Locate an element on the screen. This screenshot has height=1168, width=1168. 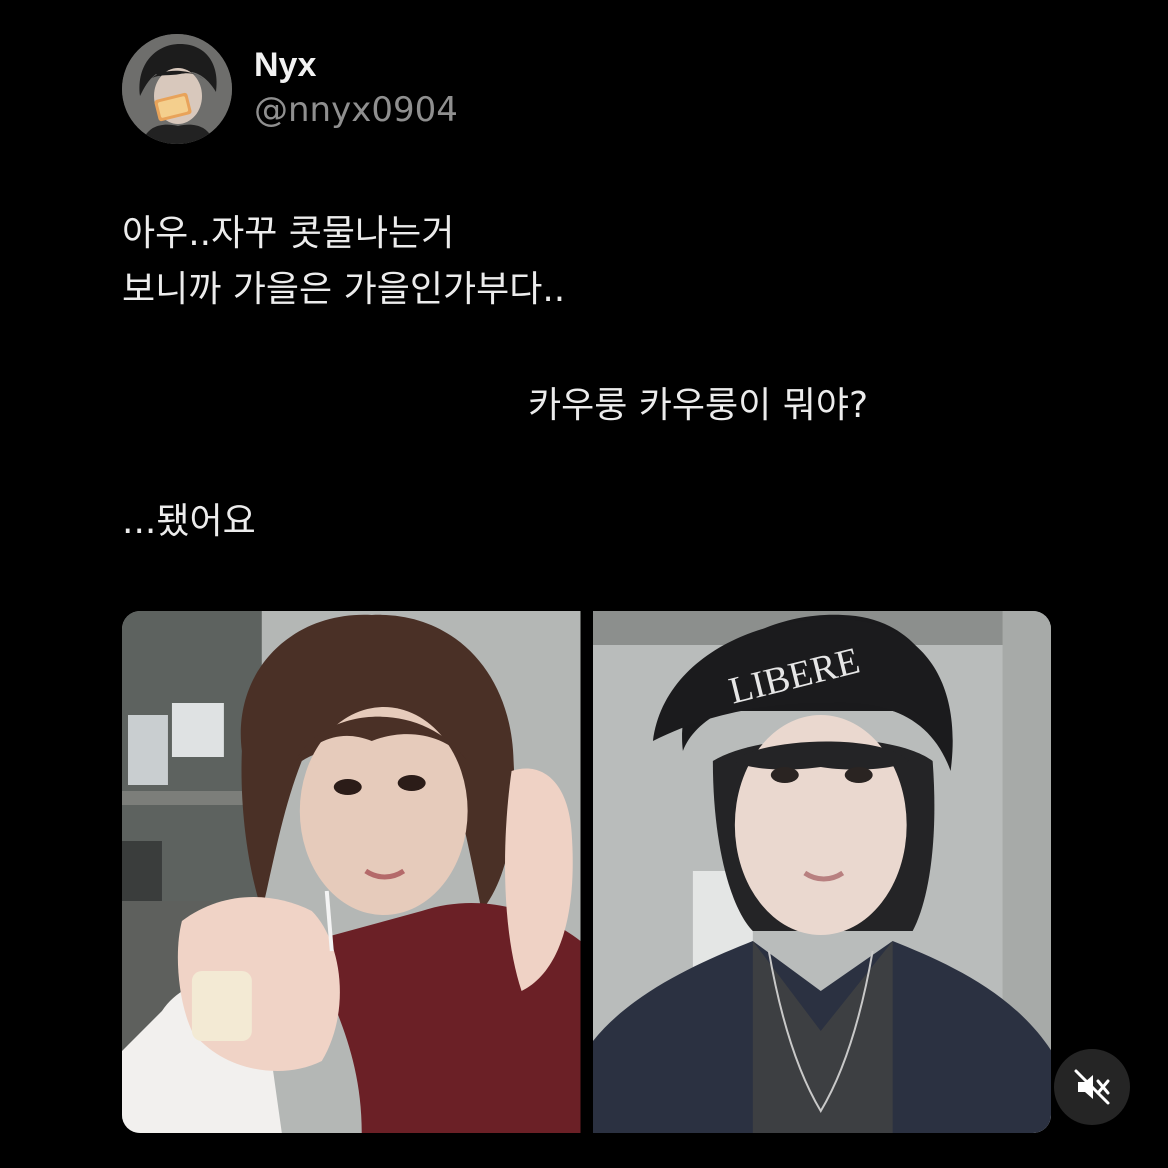
post-text-1: 아우..자꾸 콧물나는거 보니까 가을은 가을인가부다.. is located at coordinates (344, 261).